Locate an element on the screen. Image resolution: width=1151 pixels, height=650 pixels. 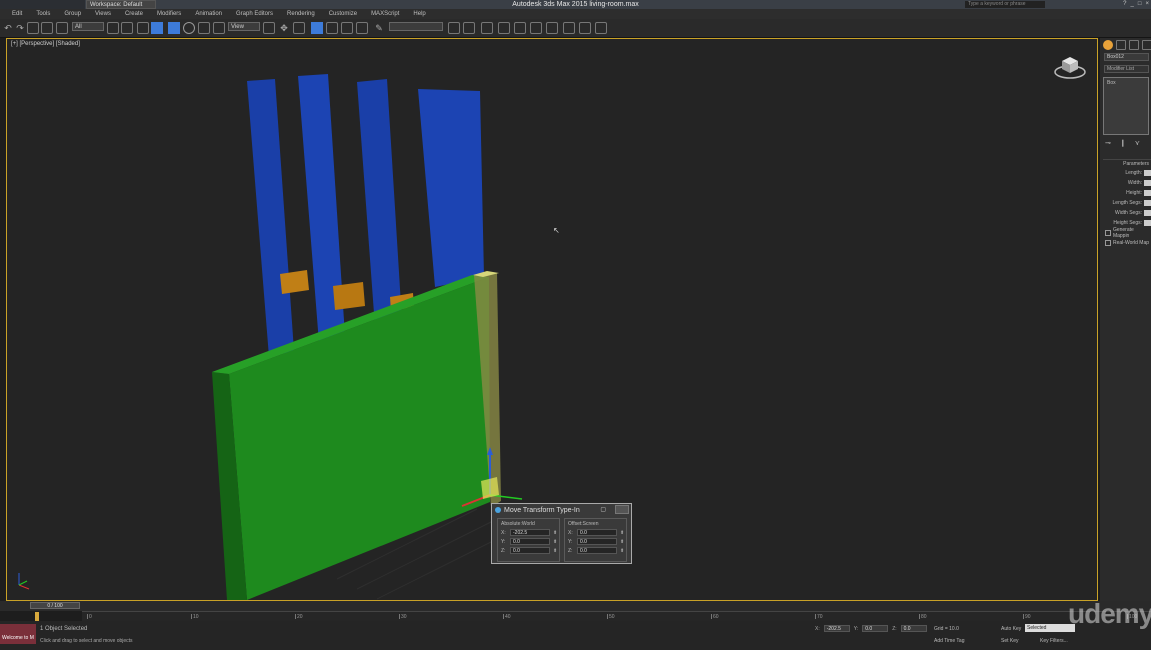
material-editor-icon is located at coordinates (569, 28).